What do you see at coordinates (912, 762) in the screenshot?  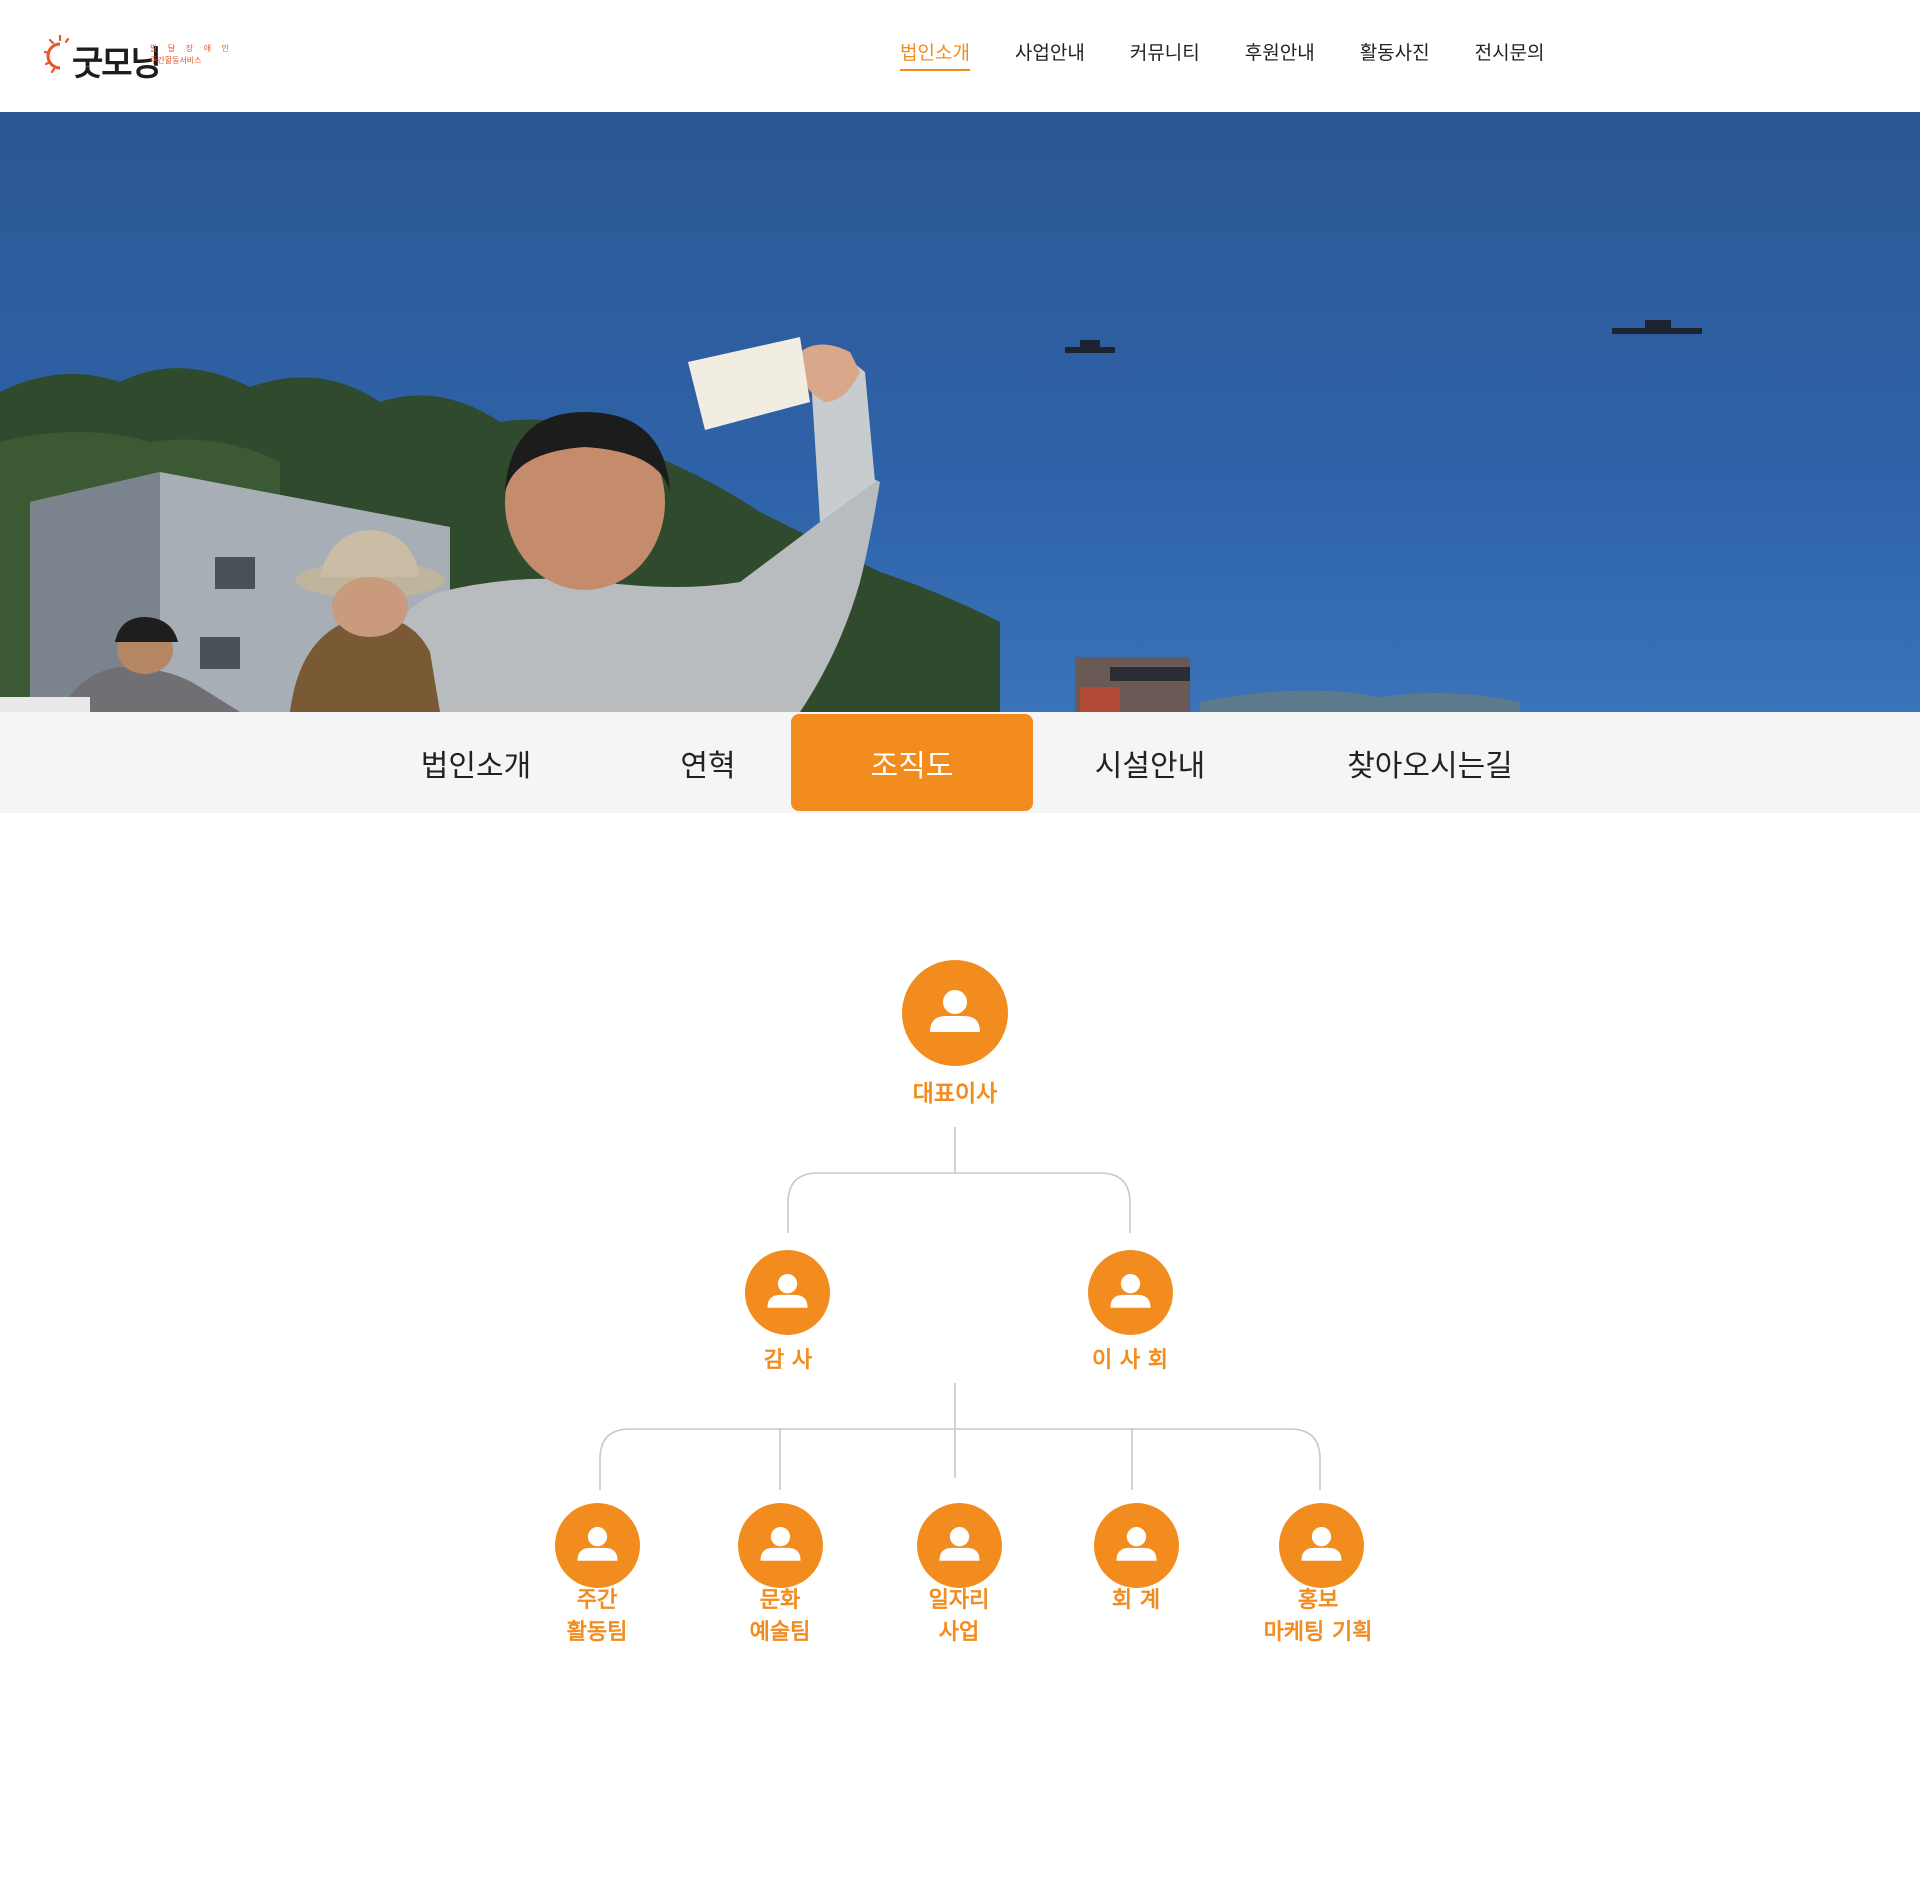 I see `tab-organization: 조직도` at bounding box center [912, 762].